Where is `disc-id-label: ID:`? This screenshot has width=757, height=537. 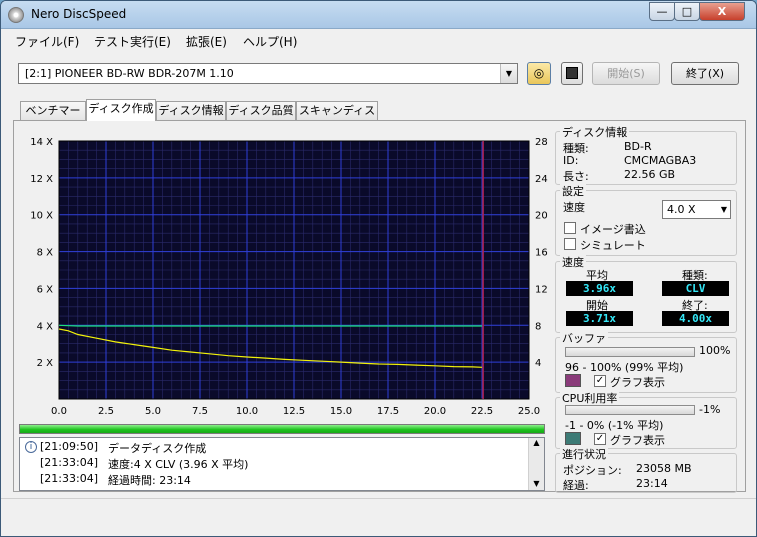 disc-id-label: ID: is located at coordinates (571, 160).